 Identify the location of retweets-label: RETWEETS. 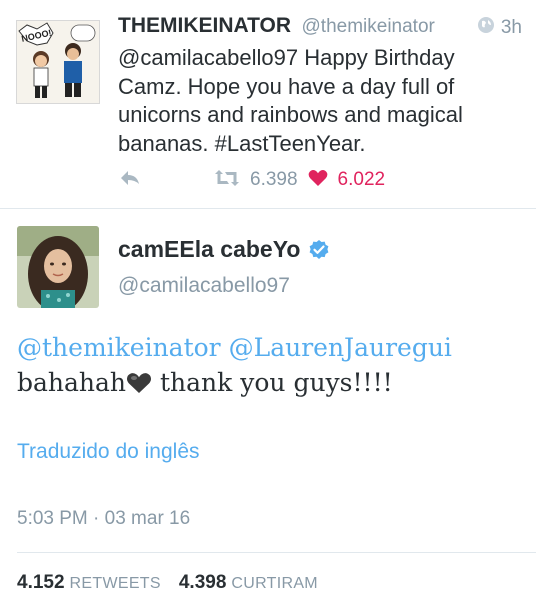
(115, 583).